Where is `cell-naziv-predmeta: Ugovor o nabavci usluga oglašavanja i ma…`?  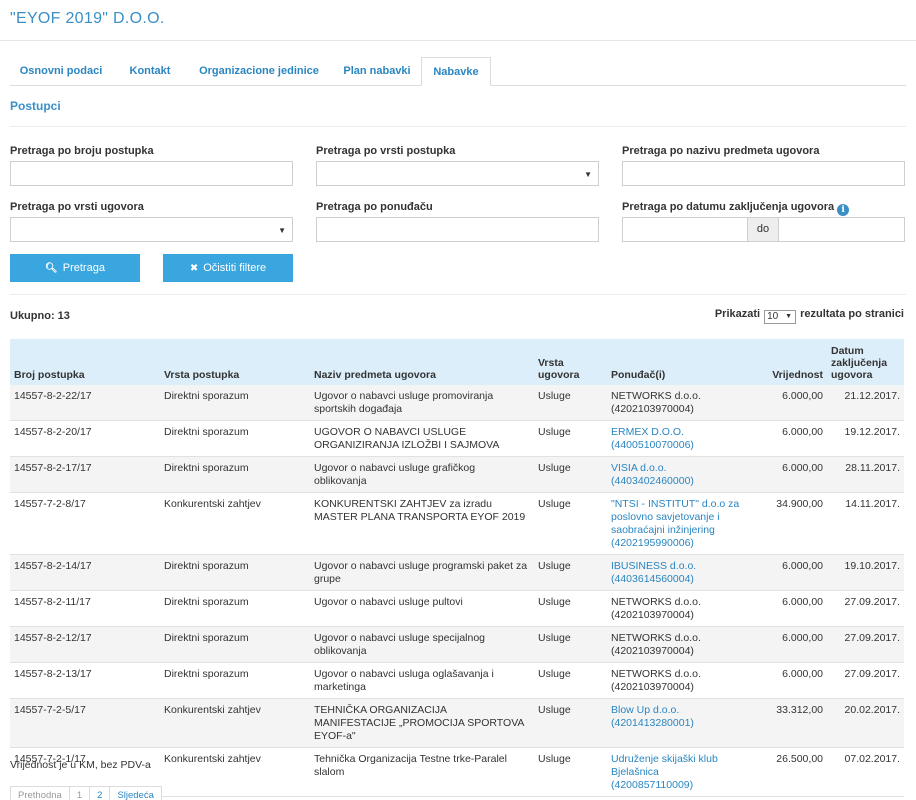 cell-naziv-predmeta: Ugovor o nabavci usluga oglašavanja i ma… is located at coordinates (422, 680).